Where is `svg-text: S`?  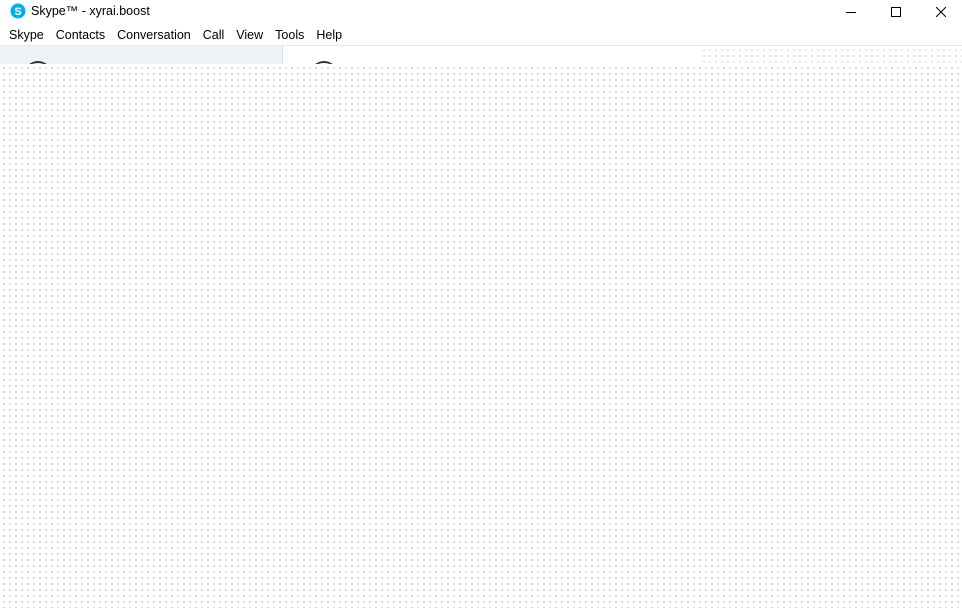 svg-text: S is located at coordinates (17, 12).